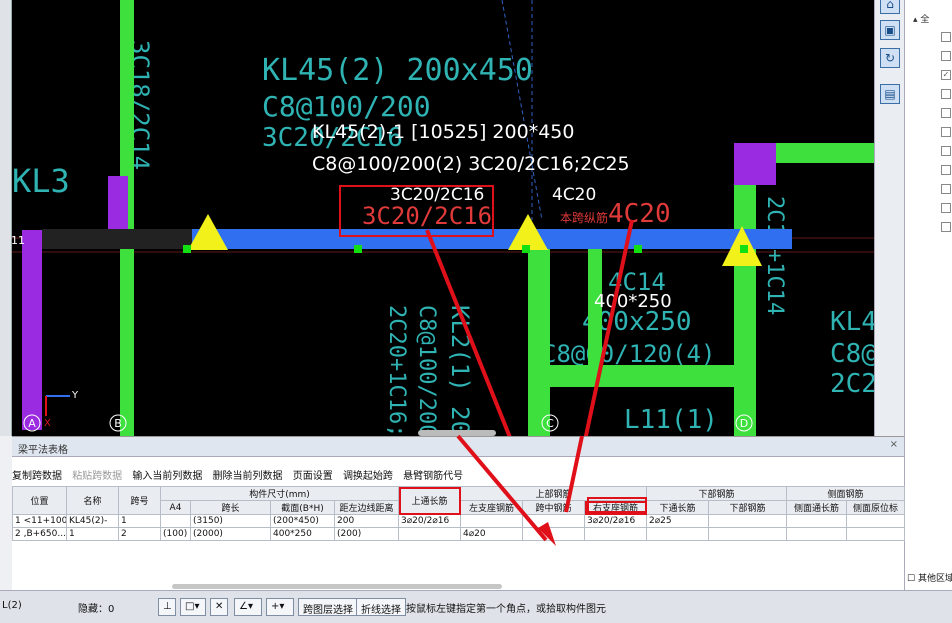 This screenshot has height=623, width=952. I want to click on col-header-right-support: 右支座钢筋, so click(615, 507).